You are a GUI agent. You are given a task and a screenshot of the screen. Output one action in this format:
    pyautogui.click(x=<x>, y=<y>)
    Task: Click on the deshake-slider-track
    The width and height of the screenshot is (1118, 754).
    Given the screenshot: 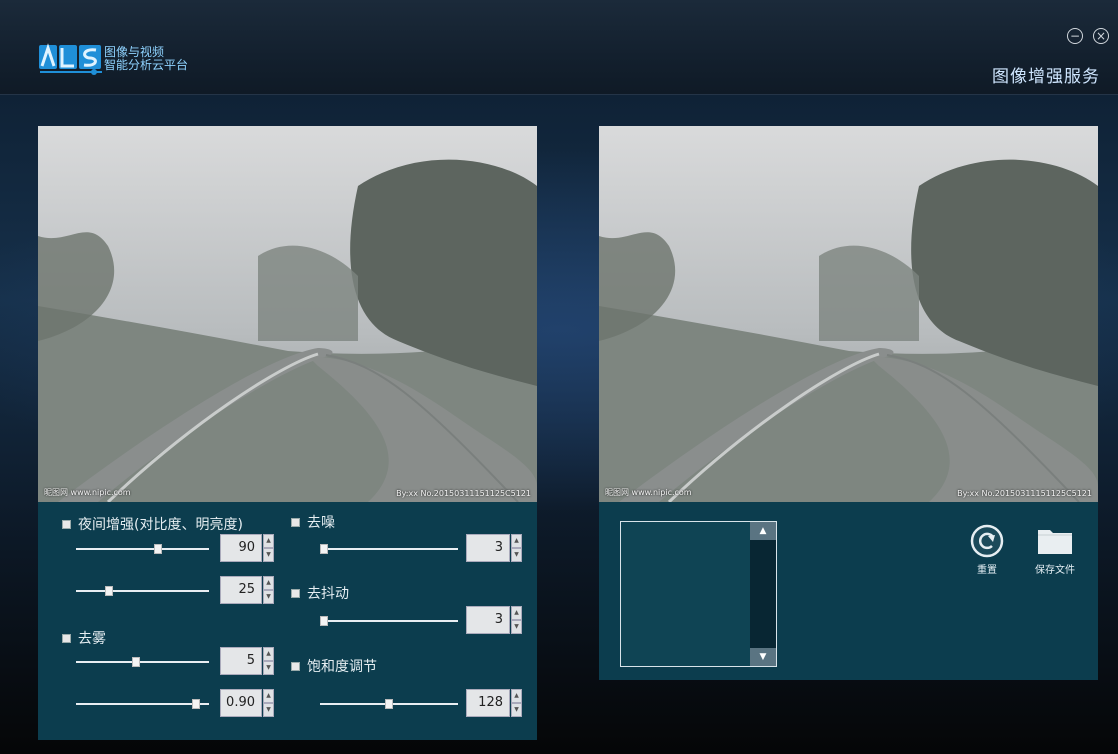 What is the action you would take?
    pyautogui.click(x=389, y=621)
    